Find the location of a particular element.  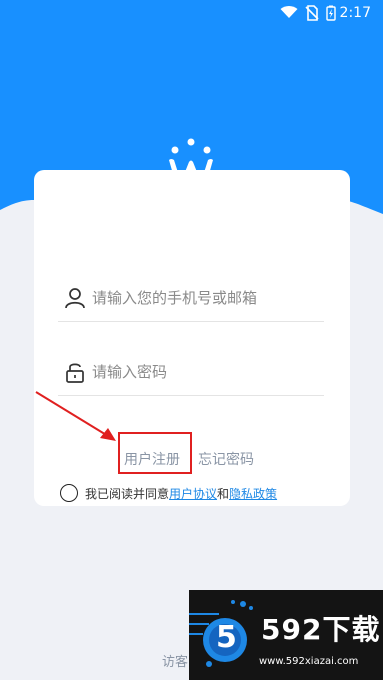

highlight-box is located at coordinates (155, 453).